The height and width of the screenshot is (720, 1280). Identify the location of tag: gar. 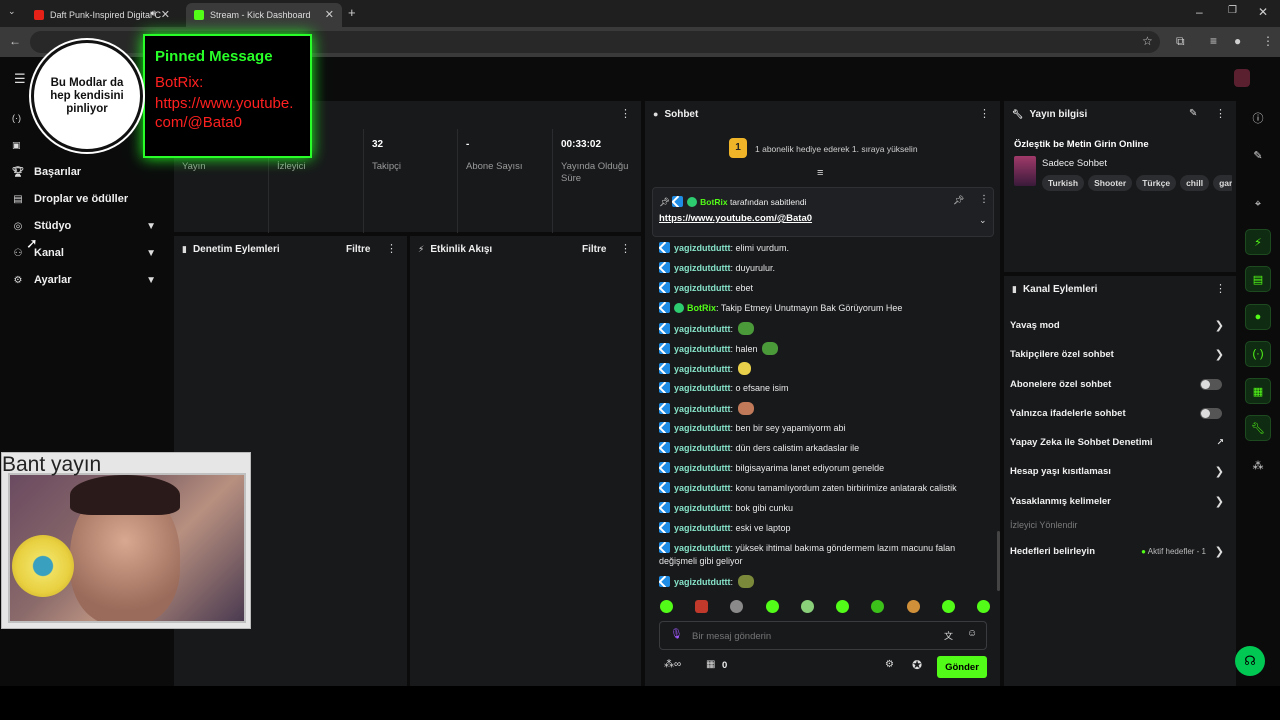
(1222, 183).